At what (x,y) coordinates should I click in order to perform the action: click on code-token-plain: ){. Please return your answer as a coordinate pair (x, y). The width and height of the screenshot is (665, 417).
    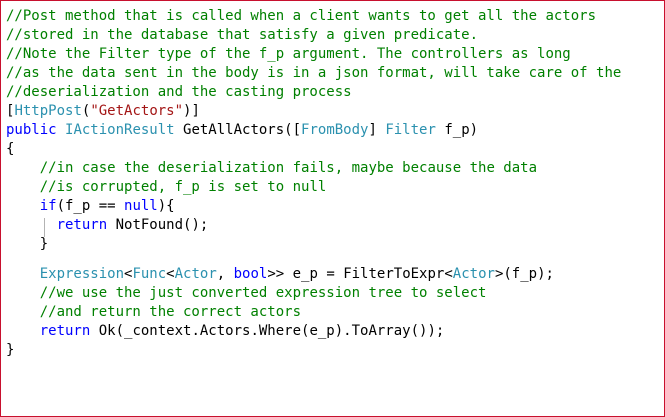
    Looking at the image, I should click on (166, 206).